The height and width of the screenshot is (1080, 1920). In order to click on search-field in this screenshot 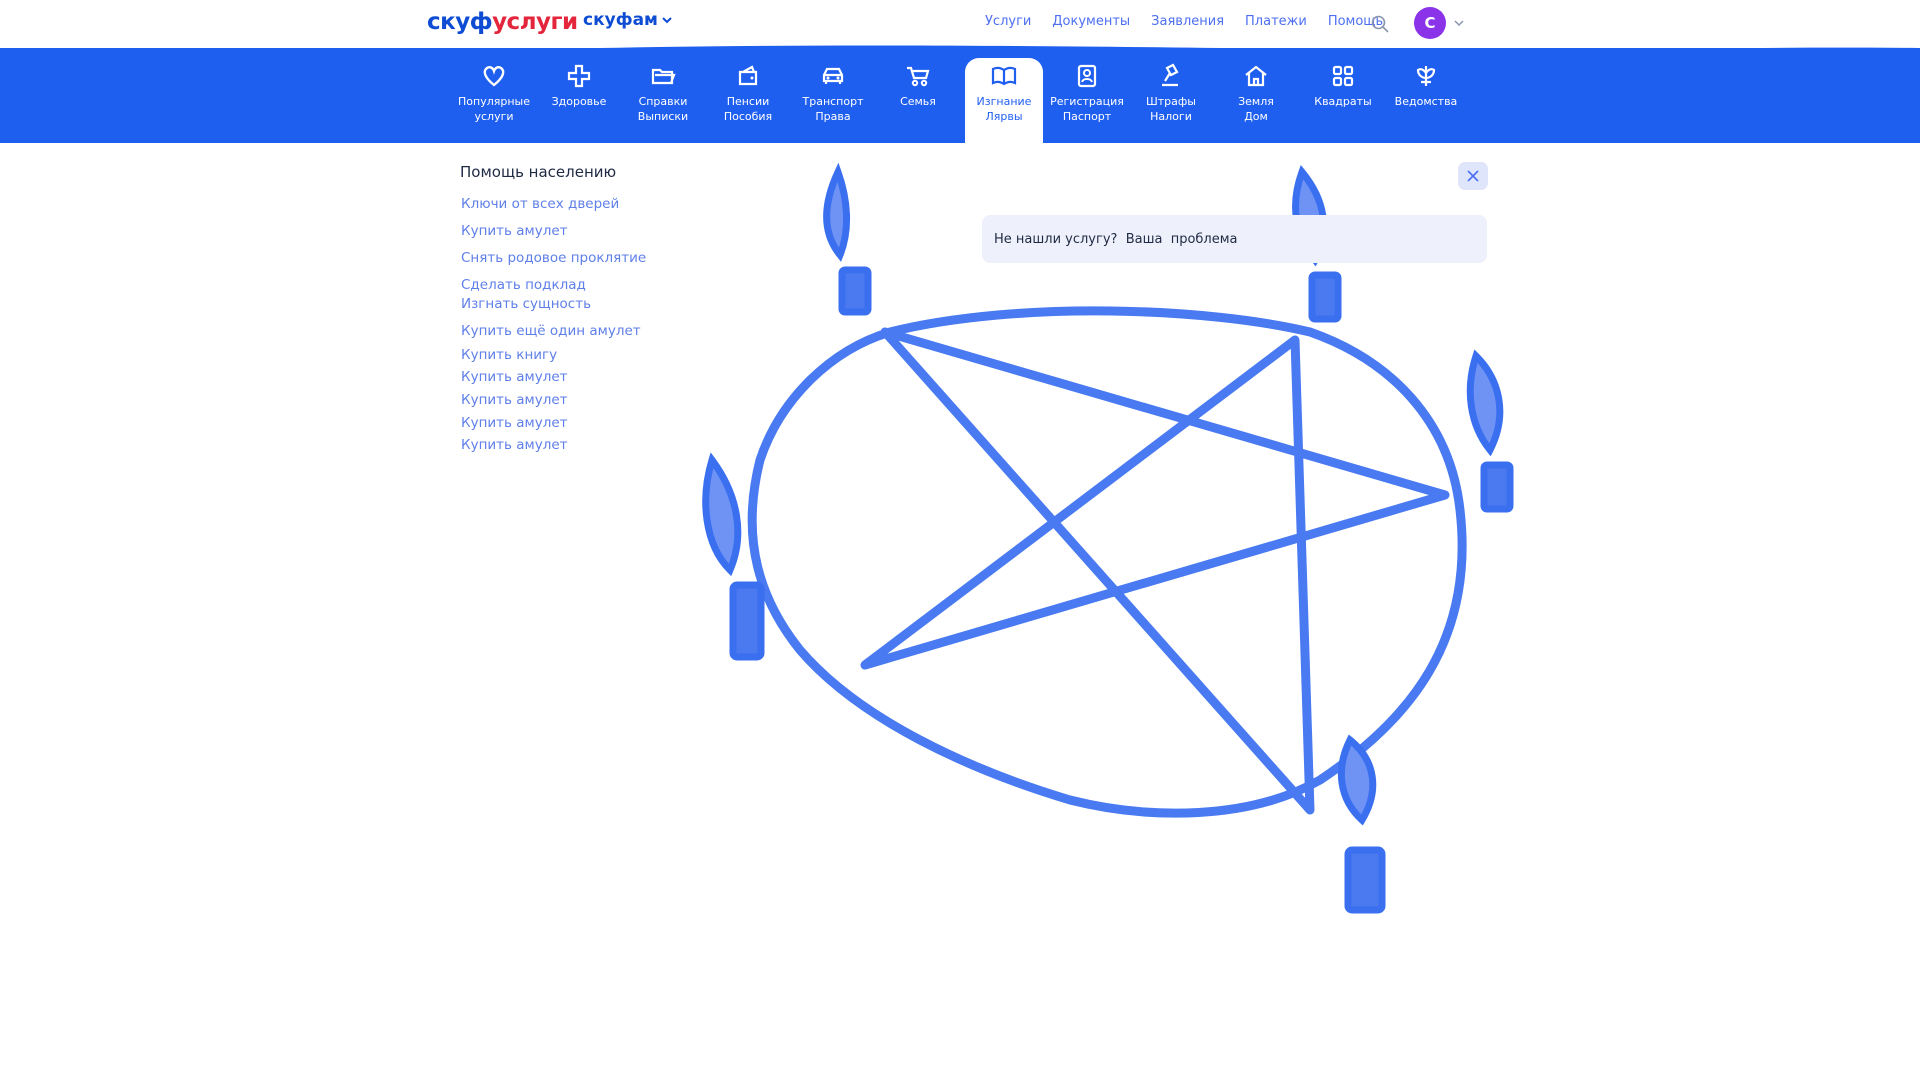, I will do `click(1234, 239)`.